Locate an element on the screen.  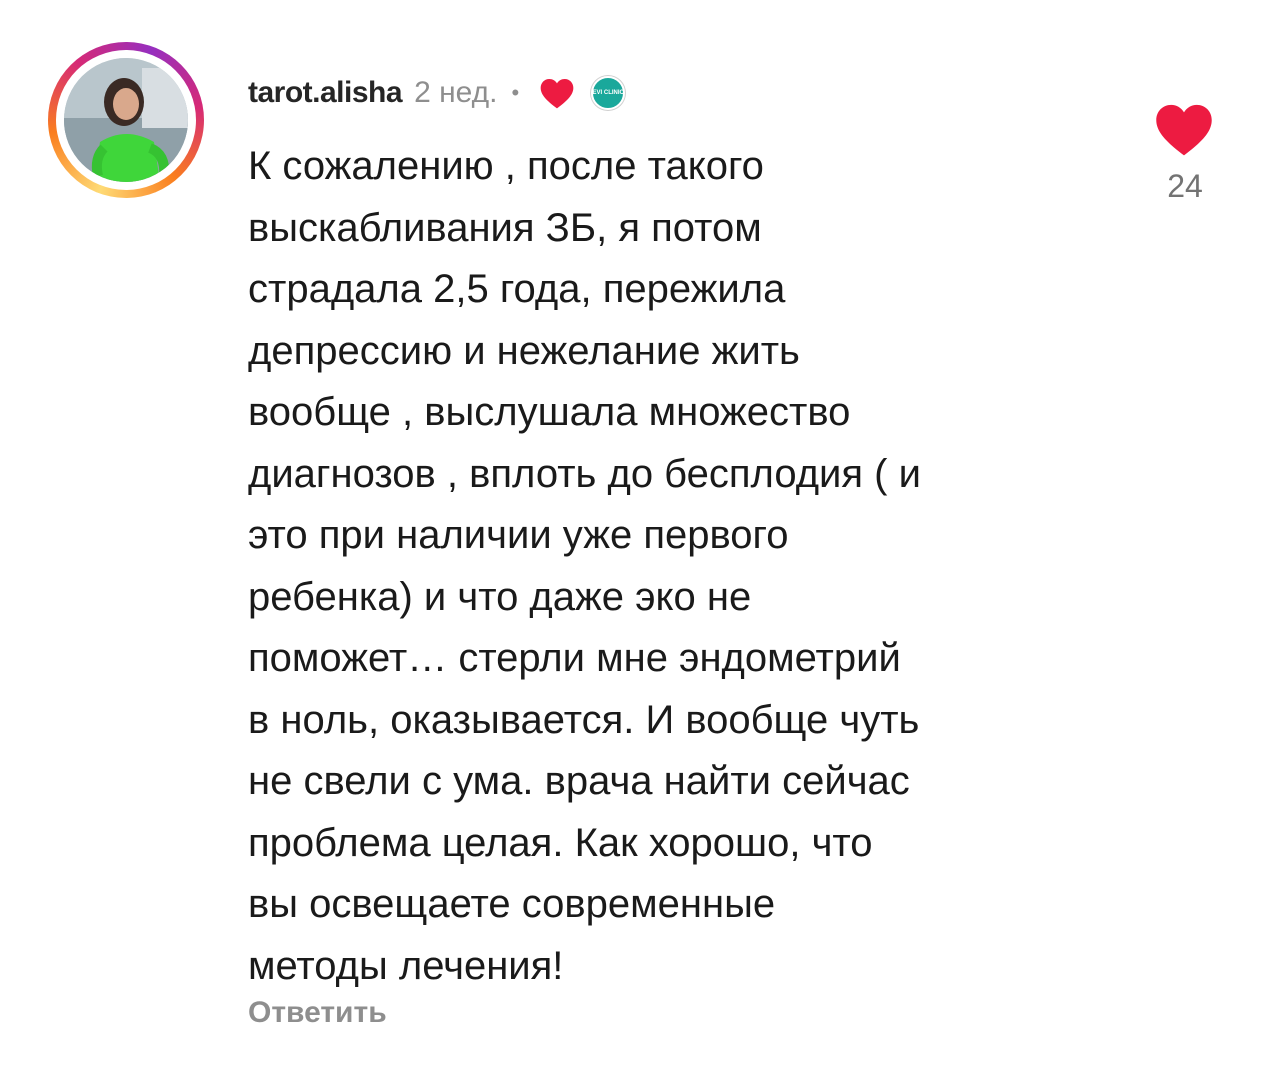
like-heart-icon is located at coordinates (1184, 128).